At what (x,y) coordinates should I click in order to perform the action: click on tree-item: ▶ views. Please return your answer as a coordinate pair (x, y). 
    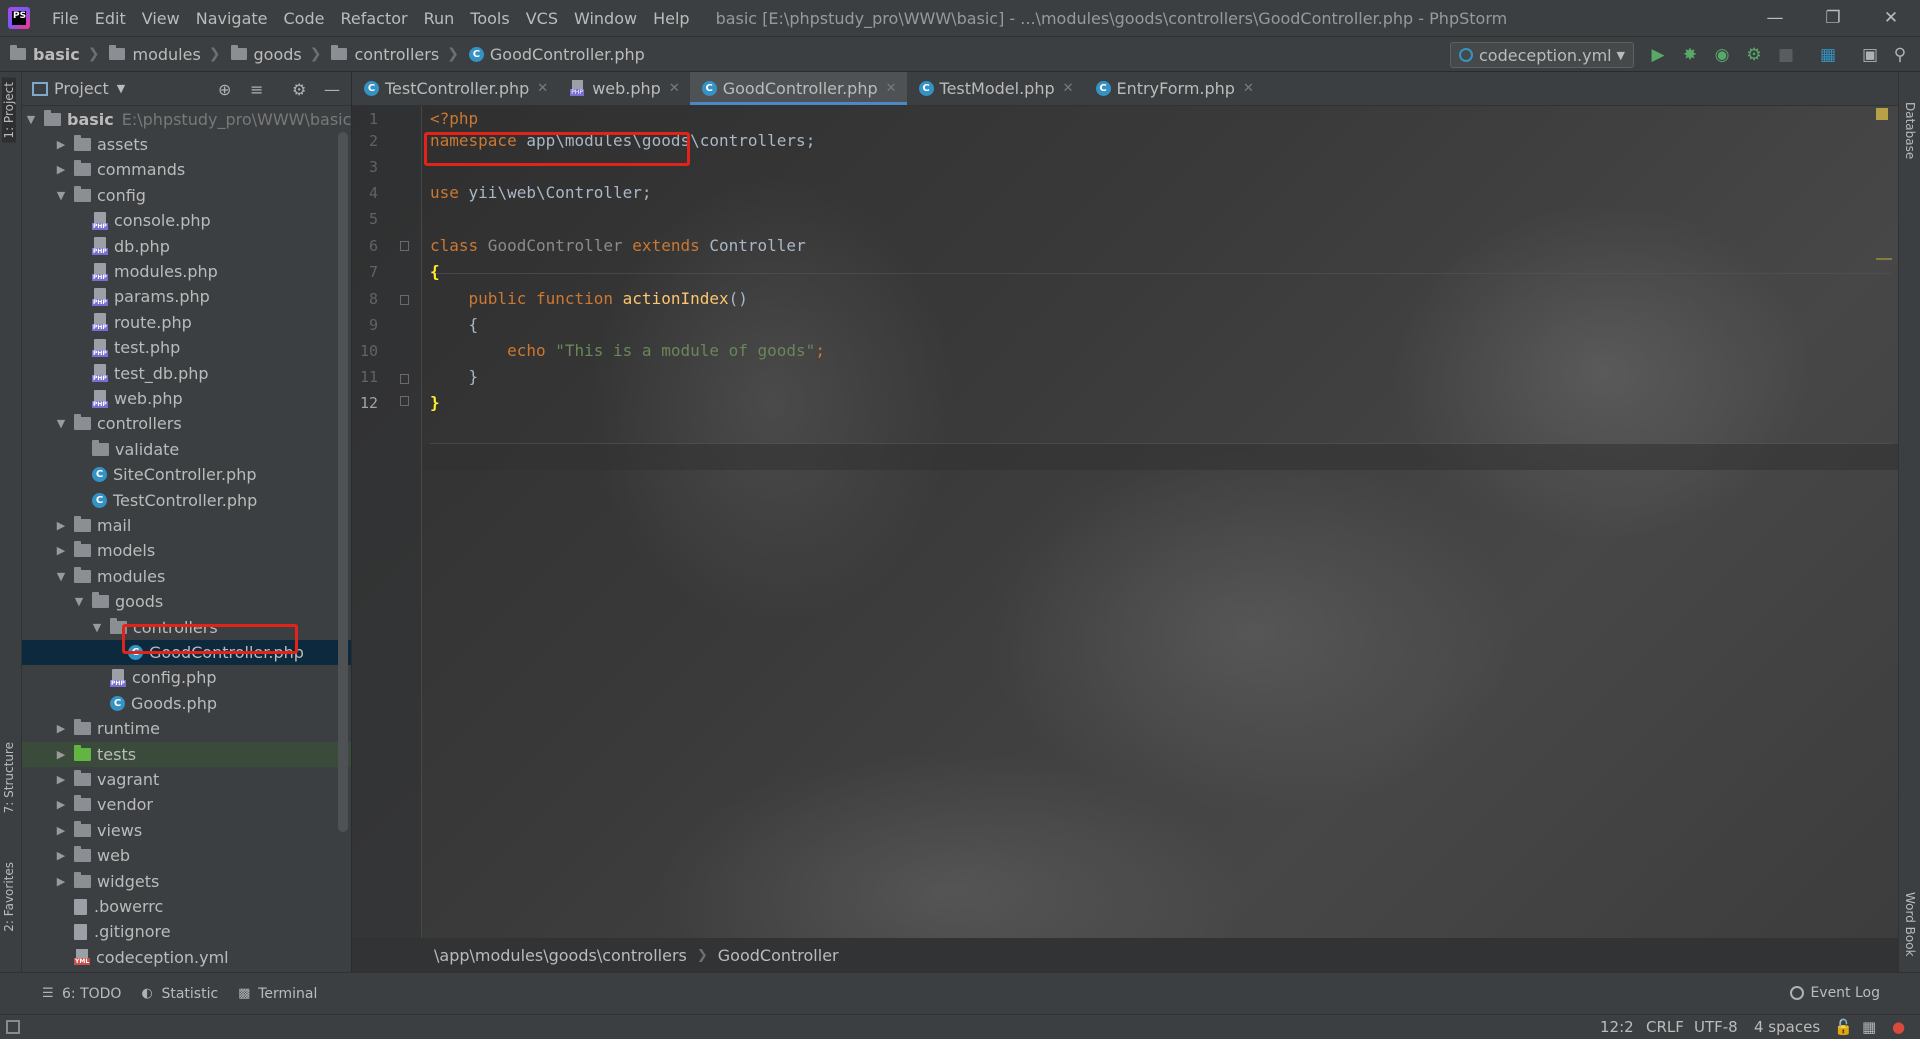
    Looking at the image, I should click on (186, 830).